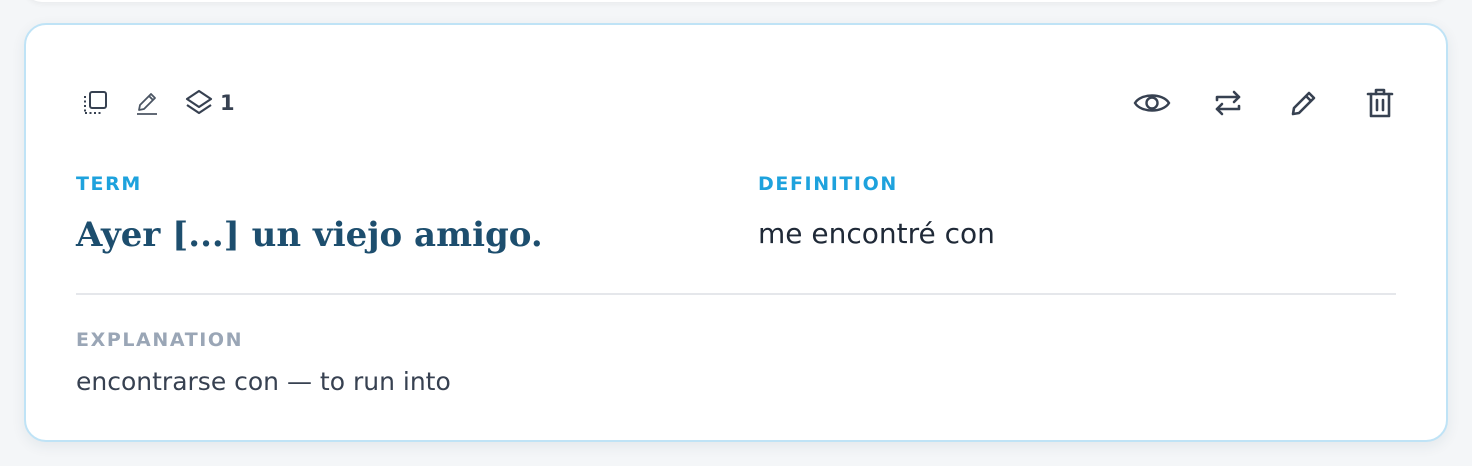  Describe the element at coordinates (199, 103) in the screenshot. I see `layers-icon` at that location.